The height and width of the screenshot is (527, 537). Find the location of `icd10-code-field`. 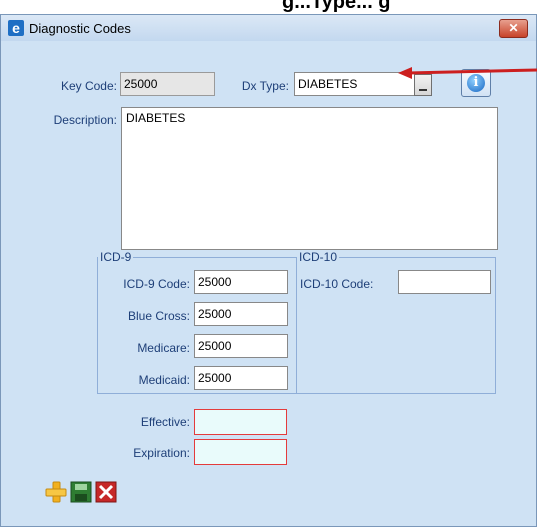

icd10-code-field is located at coordinates (444, 282).